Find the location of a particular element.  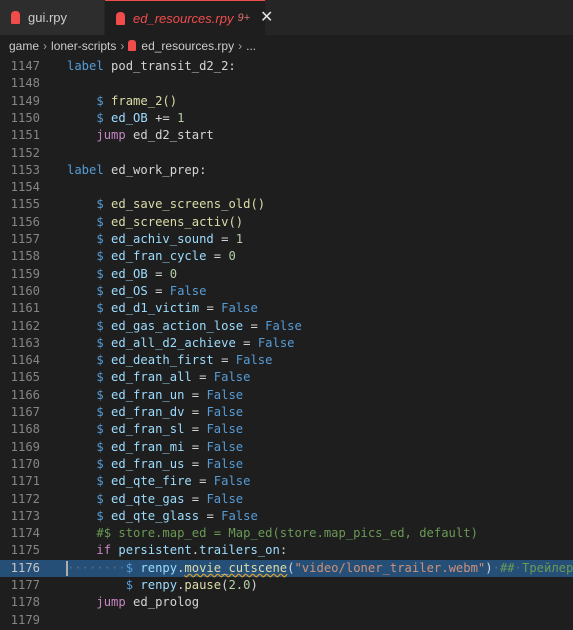

code-text: $ ed_save_screens_old() is located at coordinates (166, 204).